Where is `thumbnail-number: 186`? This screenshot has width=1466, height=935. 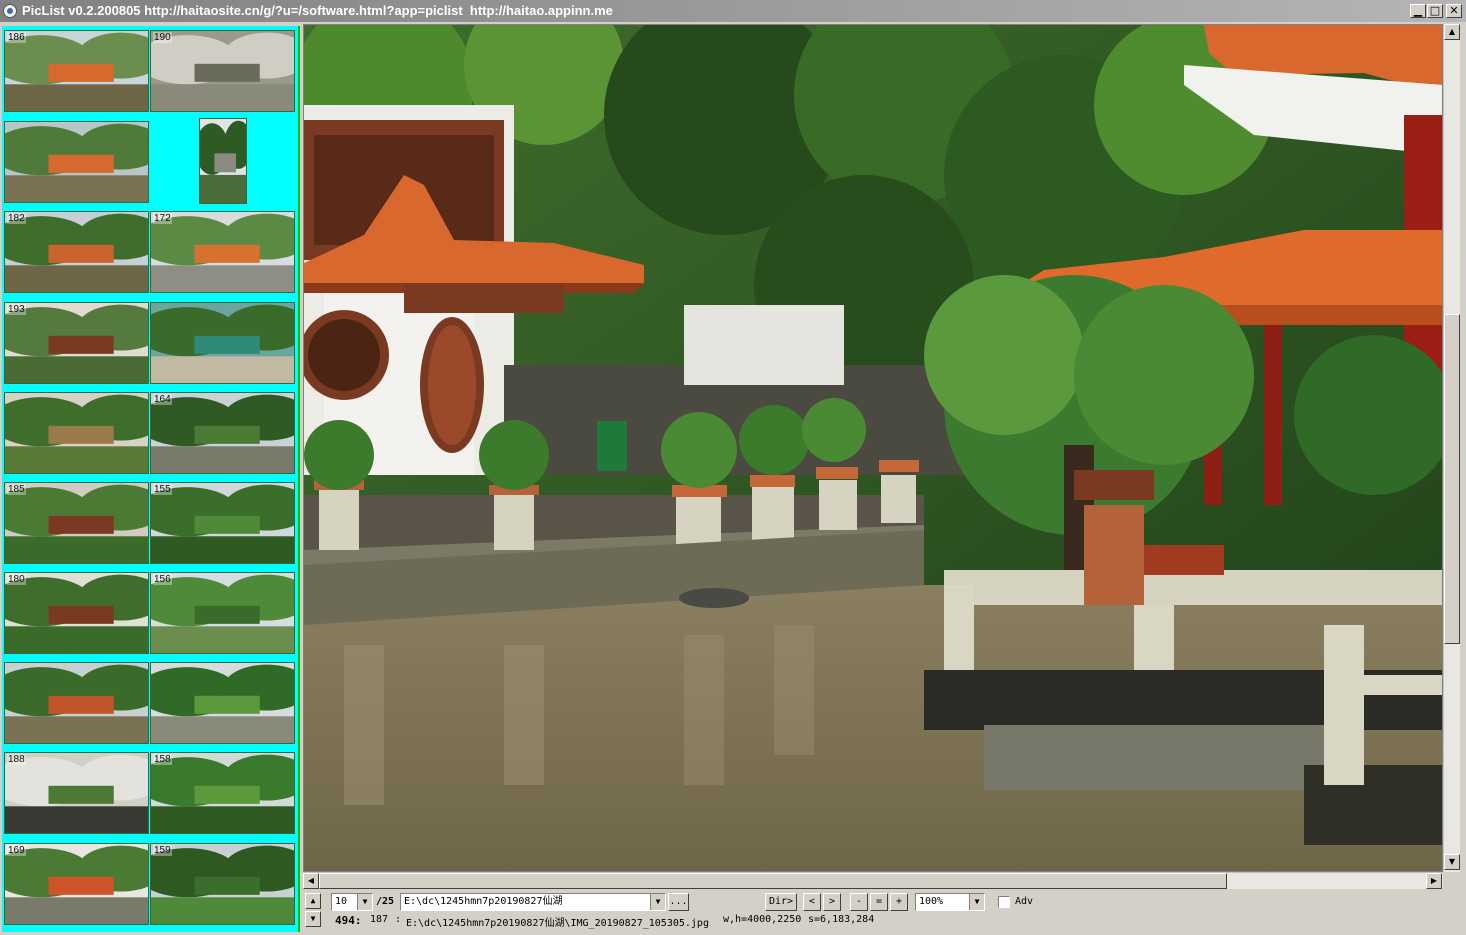
thumbnail-number: 186 is located at coordinates (16, 37).